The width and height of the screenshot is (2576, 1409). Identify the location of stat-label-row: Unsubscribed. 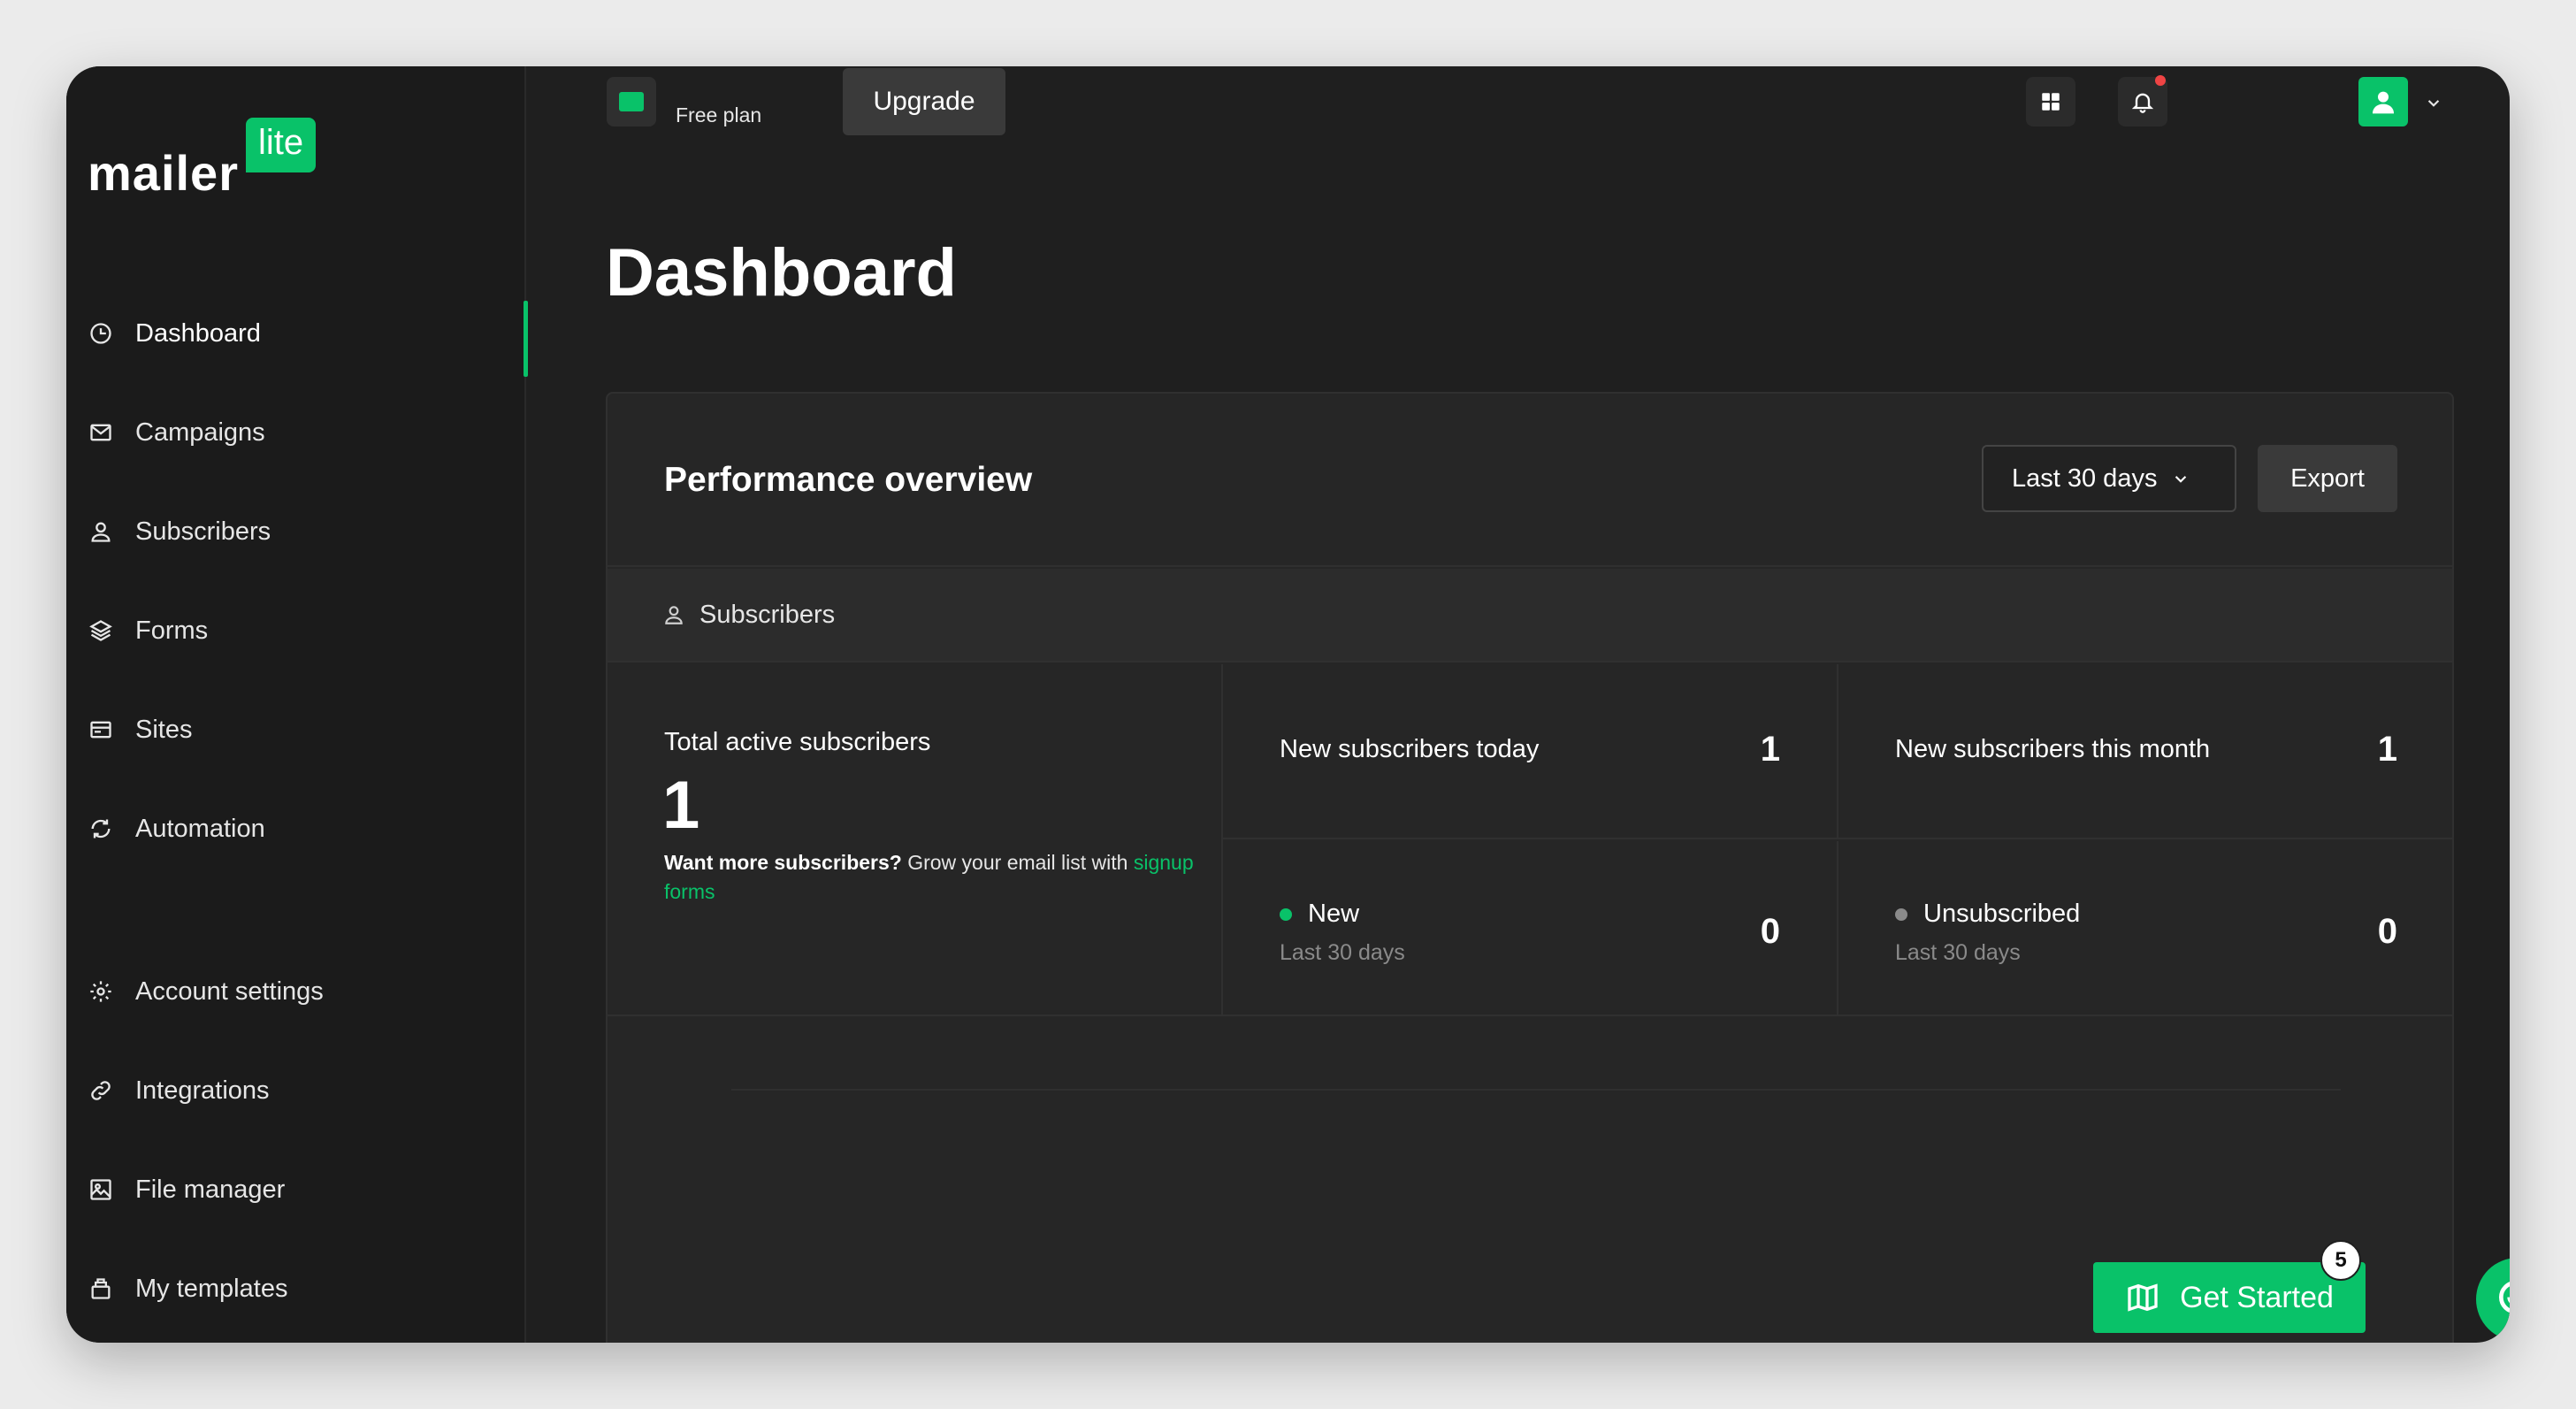
(1988, 914).